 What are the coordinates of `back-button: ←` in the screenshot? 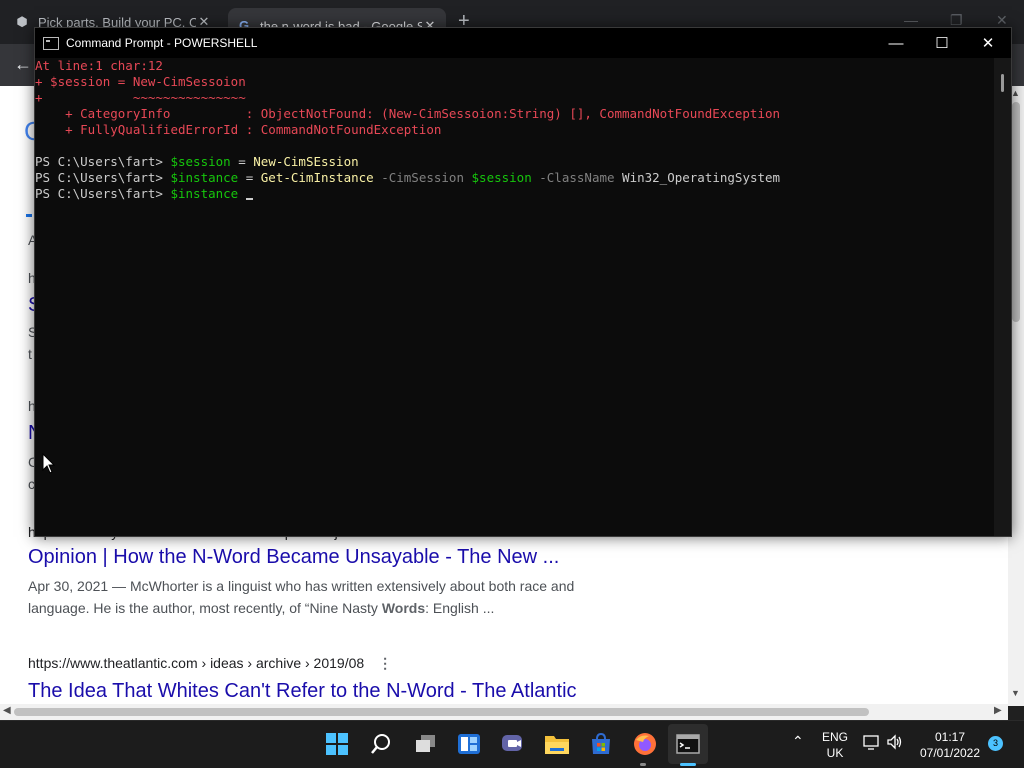 It's located at (23, 64).